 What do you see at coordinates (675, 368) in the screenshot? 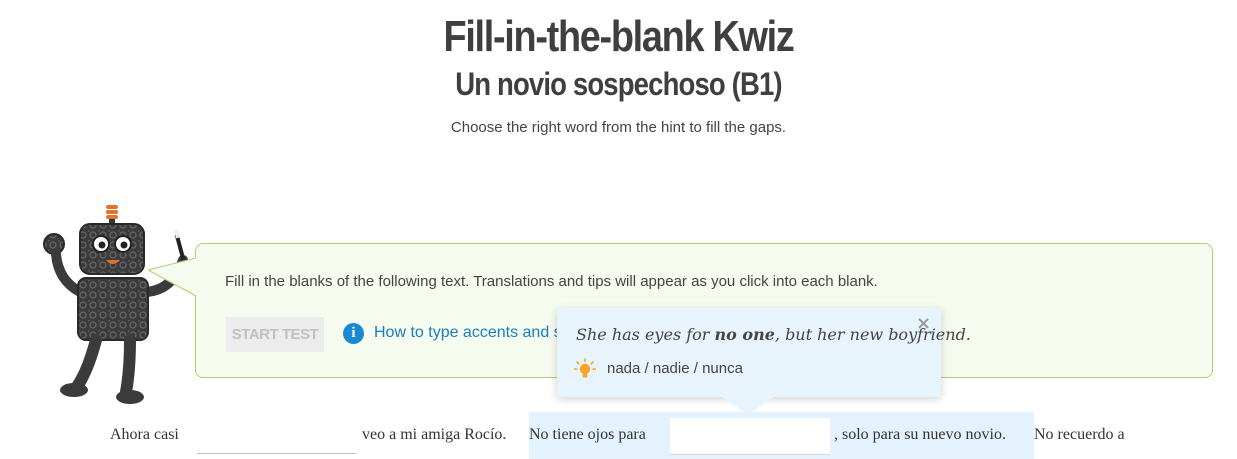
I see `tooltip-hint: nada / nadie / nunca` at bounding box center [675, 368].